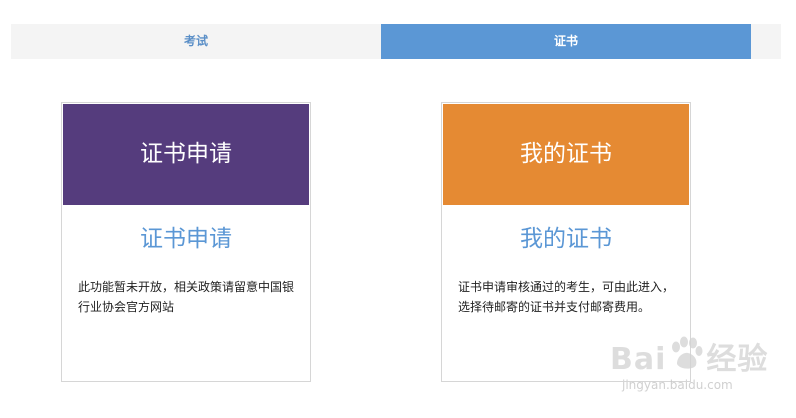 The width and height of the screenshot is (796, 418). What do you see at coordinates (186, 154) in the screenshot?
I see `certificate-apply-header: 证书申请` at bounding box center [186, 154].